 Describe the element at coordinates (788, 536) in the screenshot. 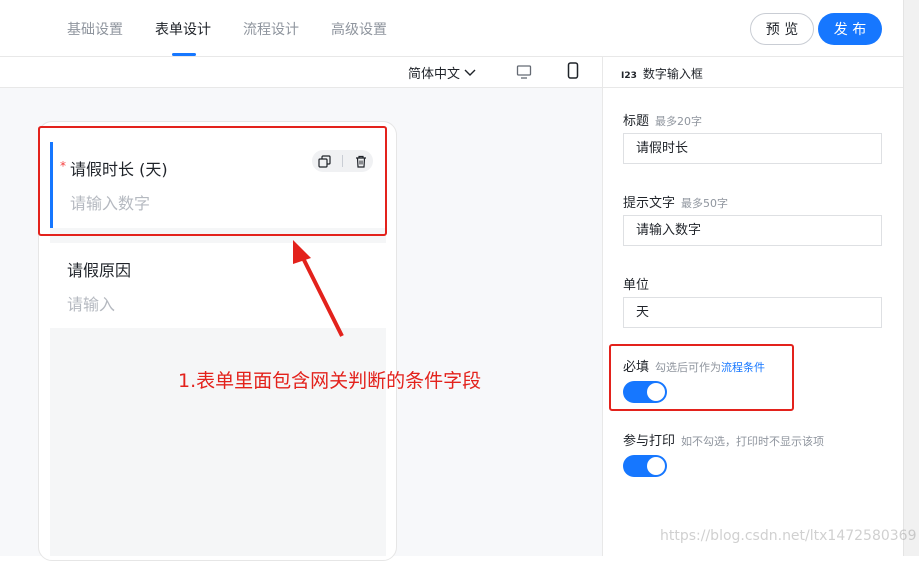

I see `watermark: https://blog.csdn.net/ltx1472580369` at that location.